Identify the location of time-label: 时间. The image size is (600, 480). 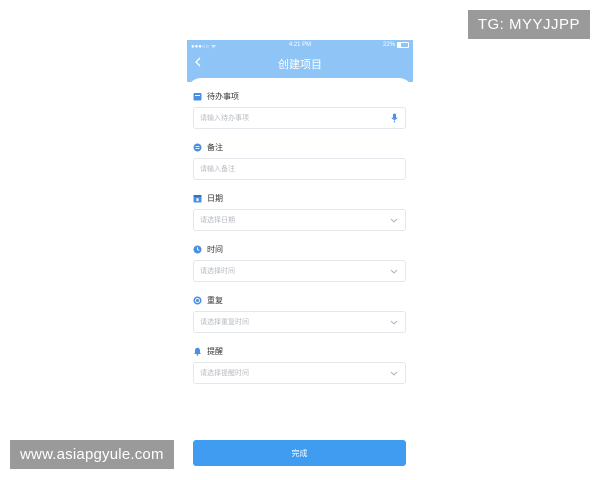
(215, 249).